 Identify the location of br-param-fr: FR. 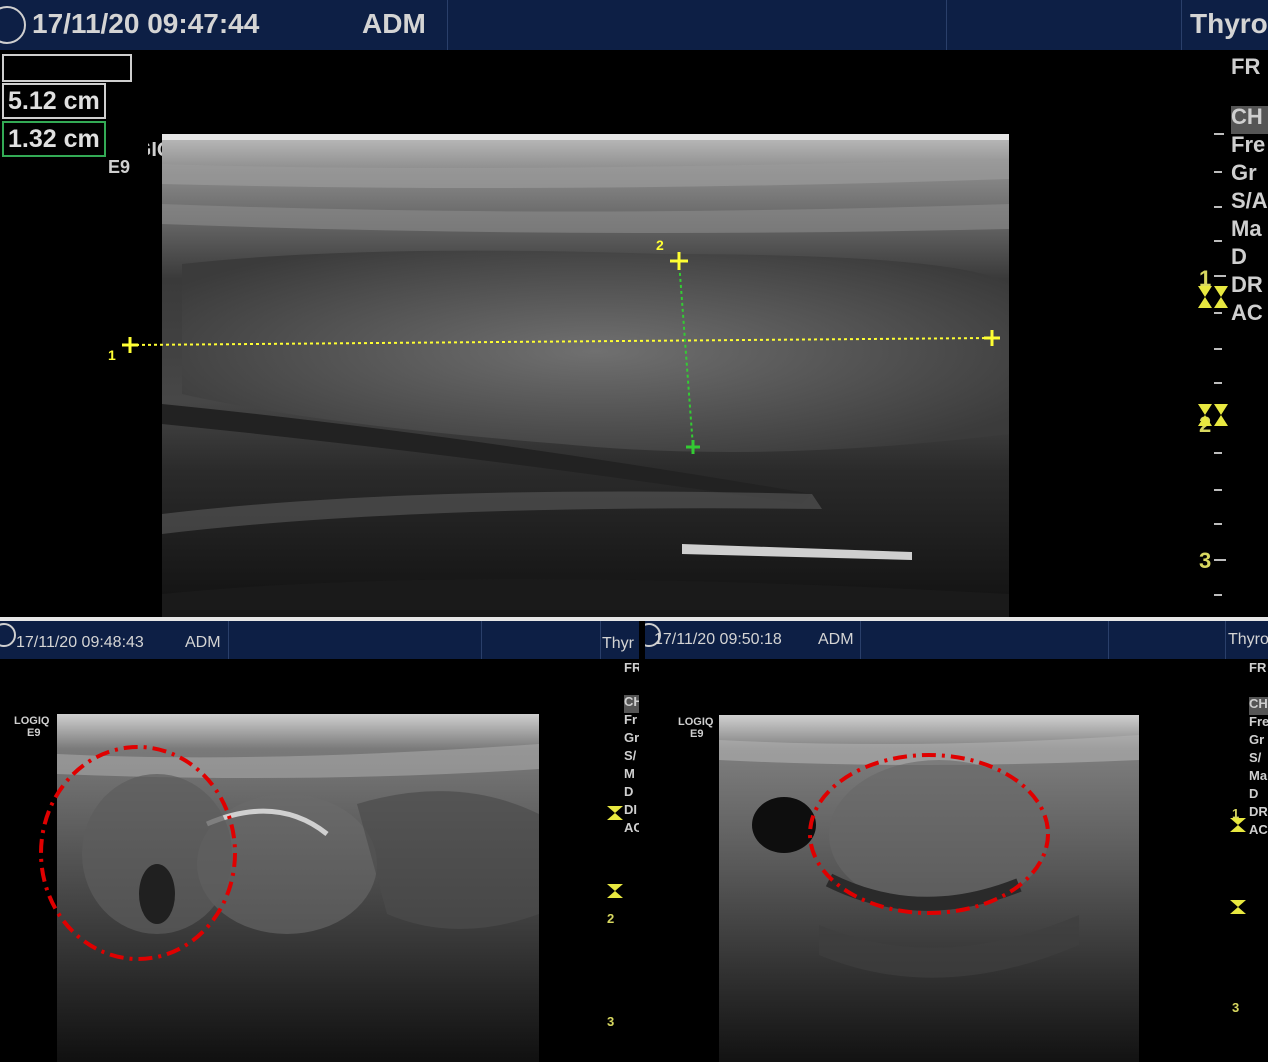
(1258, 668).